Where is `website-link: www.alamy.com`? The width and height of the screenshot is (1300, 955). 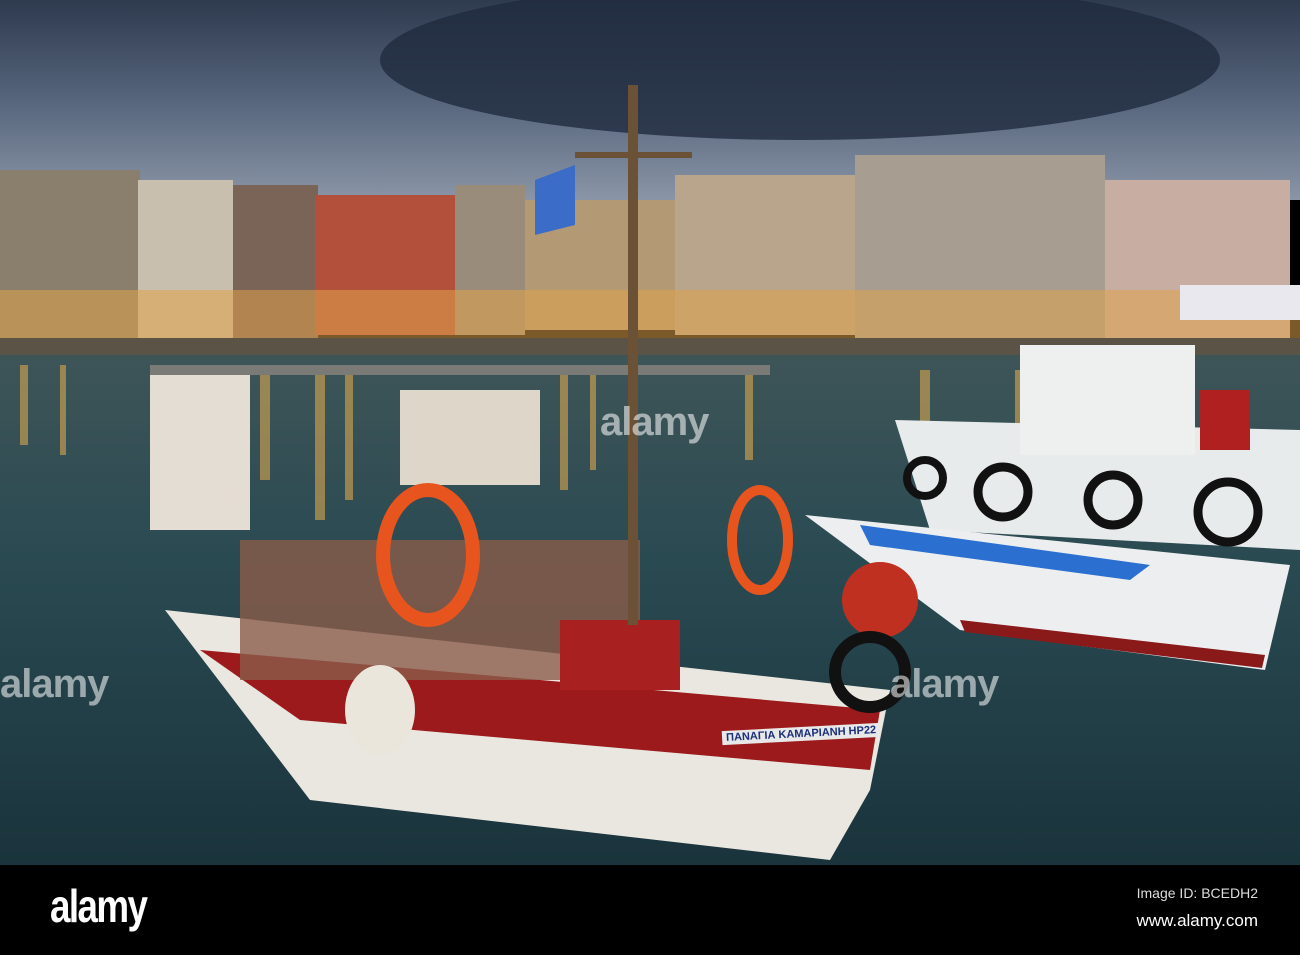 website-link: www.alamy.com is located at coordinates (1197, 921).